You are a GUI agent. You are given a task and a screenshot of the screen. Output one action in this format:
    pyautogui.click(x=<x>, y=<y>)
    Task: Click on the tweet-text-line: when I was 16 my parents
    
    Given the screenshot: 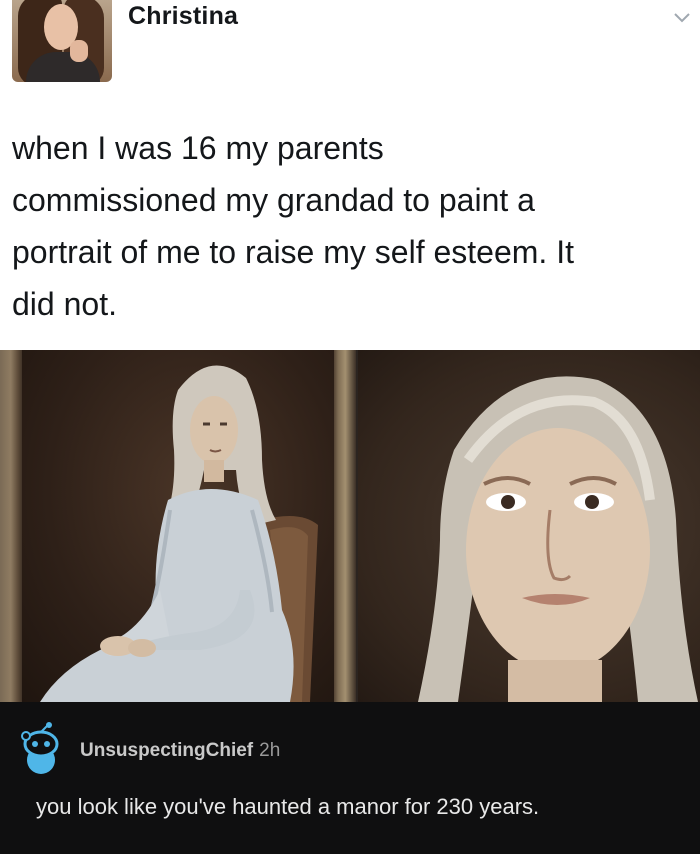 What is the action you would take?
    pyautogui.click(x=198, y=148)
    